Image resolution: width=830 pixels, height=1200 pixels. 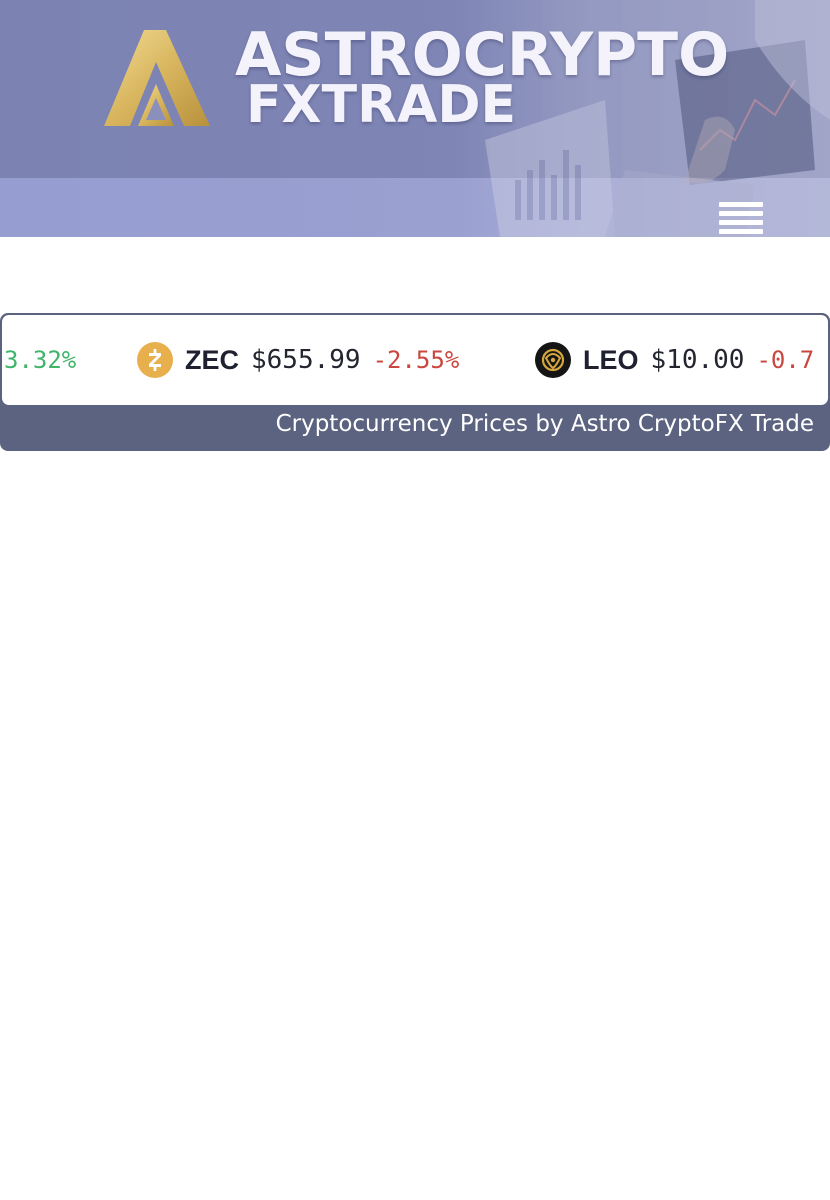 What do you see at coordinates (381, 105) in the screenshot?
I see `brand-name-line2: FXTRADE` at bounding box center [381, 105].